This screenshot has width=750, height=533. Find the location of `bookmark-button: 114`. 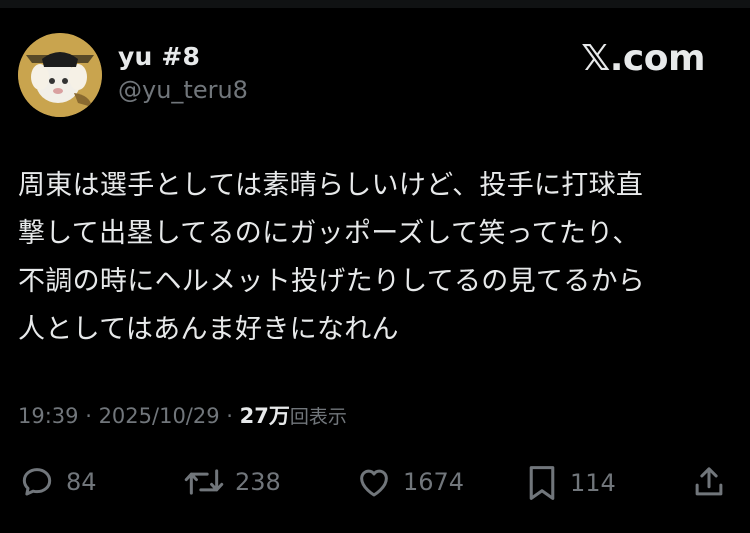

bookmark-button: 114 is located at coordinates (570, 483).